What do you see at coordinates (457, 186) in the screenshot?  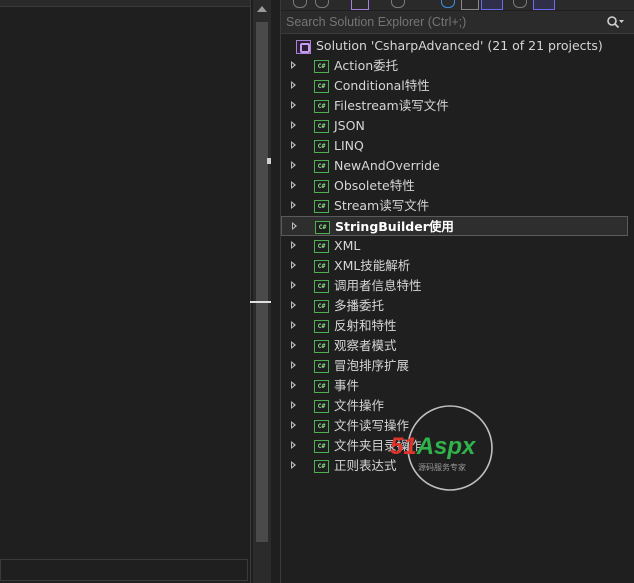 I see `project-node: C# Obsolete特性` at bounding box center [457, 186].